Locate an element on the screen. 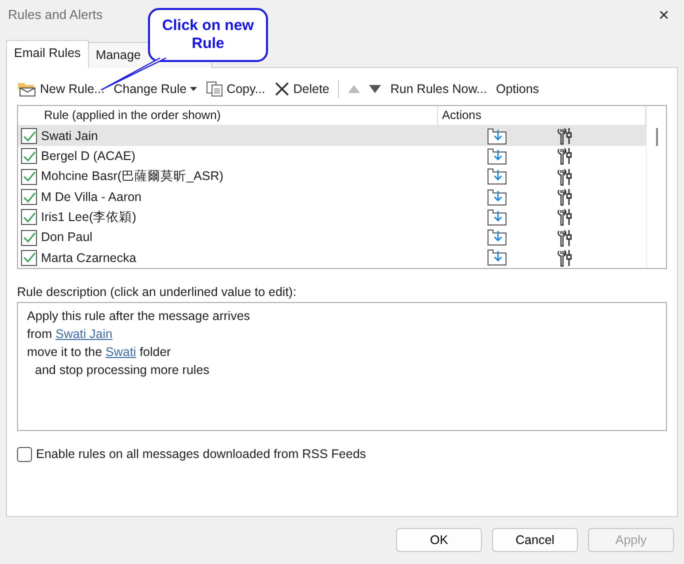  rule-name: Bergel D (ACAE) is located at coordinates (88, 157).